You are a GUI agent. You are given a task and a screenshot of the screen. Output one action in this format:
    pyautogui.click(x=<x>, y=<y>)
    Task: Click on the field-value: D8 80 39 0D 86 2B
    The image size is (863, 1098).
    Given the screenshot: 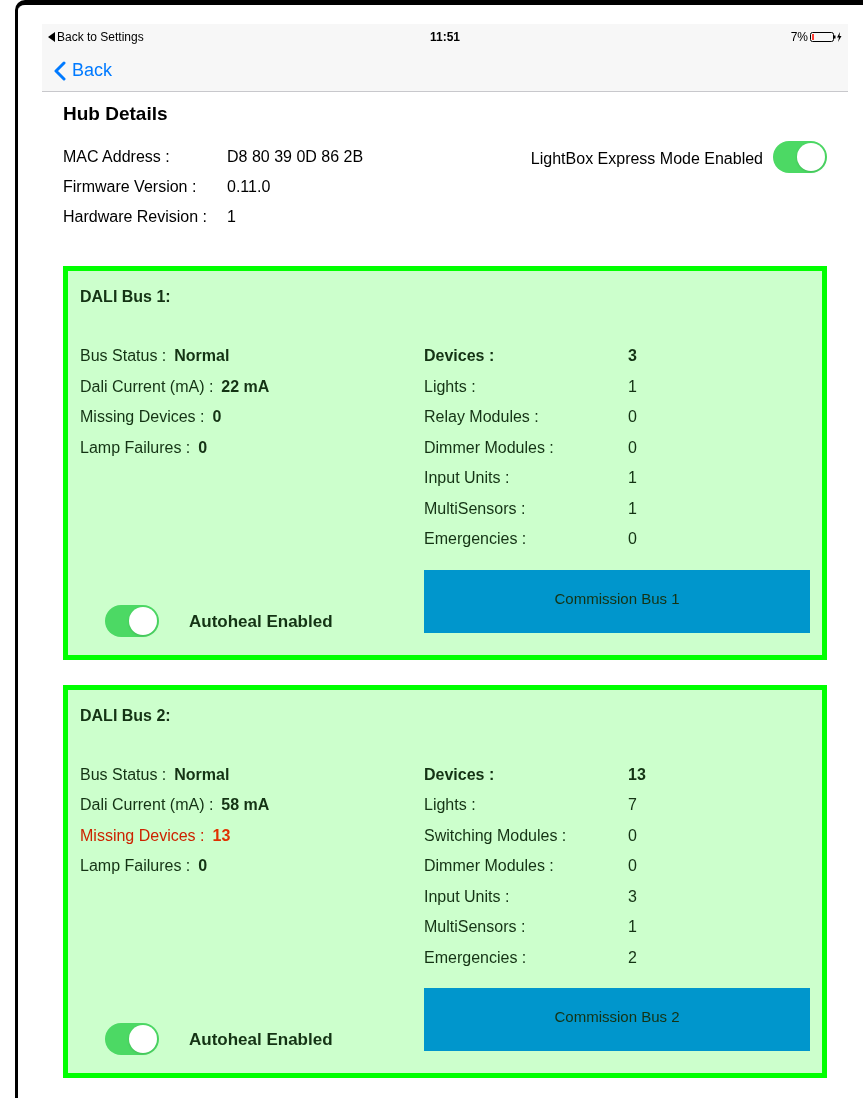 What is the action you would take?
    pyautogui.click(x=295, y=157)
    